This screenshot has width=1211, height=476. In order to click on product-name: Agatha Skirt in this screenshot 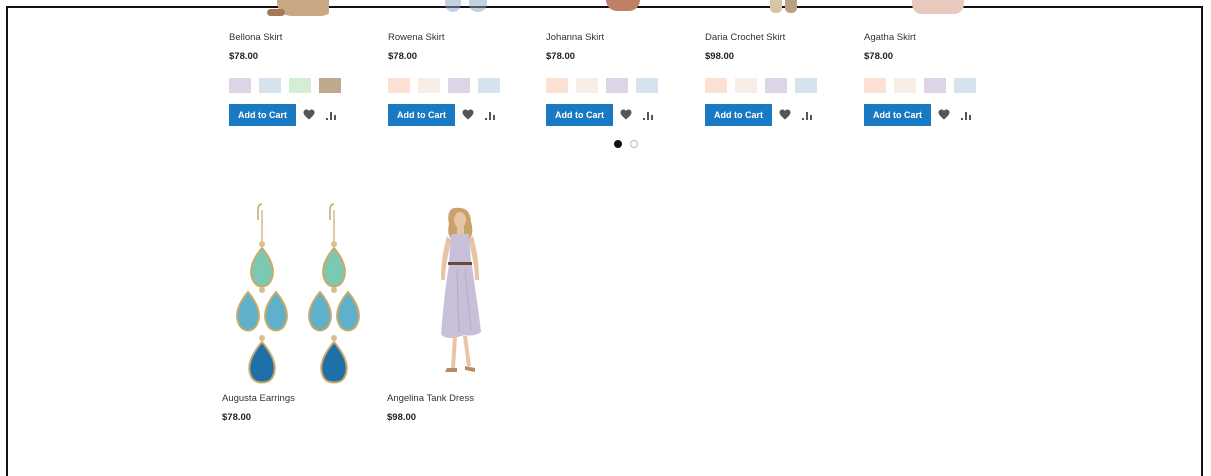, I will do `click(890, 37)`.